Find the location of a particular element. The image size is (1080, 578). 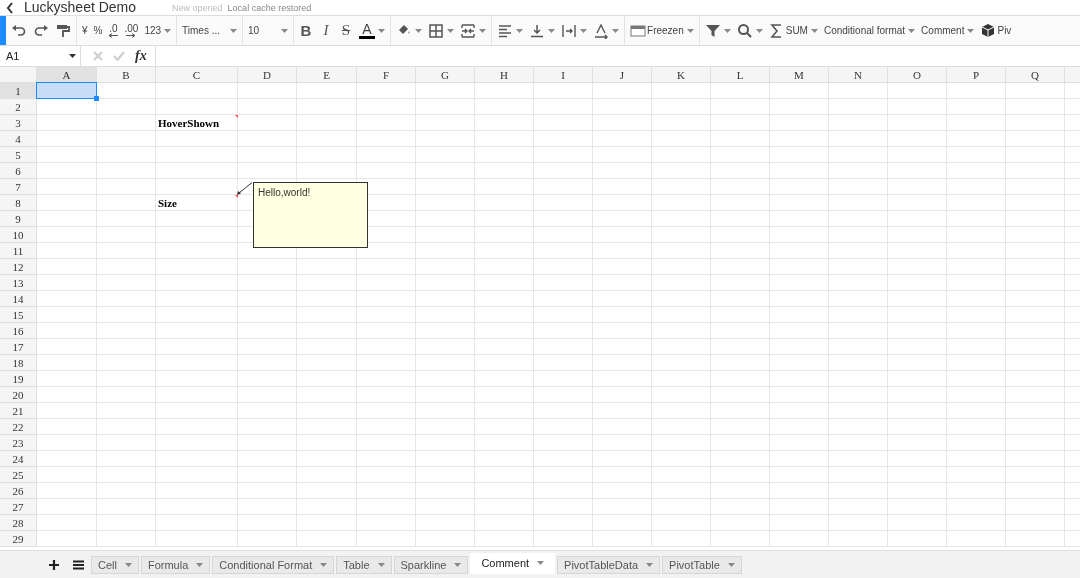

sheet-tab: Formula is located at coordinates (175, 564).